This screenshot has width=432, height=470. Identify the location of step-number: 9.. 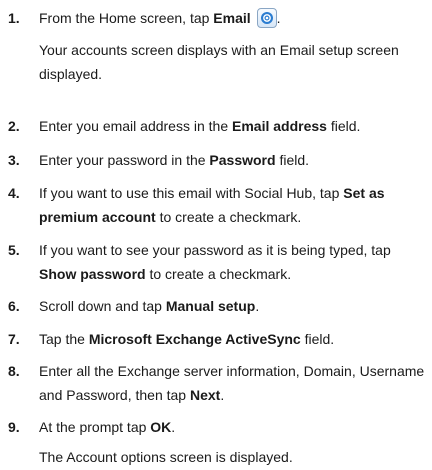
(14, 427).